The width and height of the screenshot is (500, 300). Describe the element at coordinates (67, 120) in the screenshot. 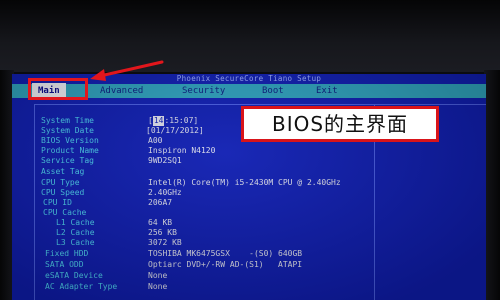

I see `field-label-system-time: System Time` at that location.